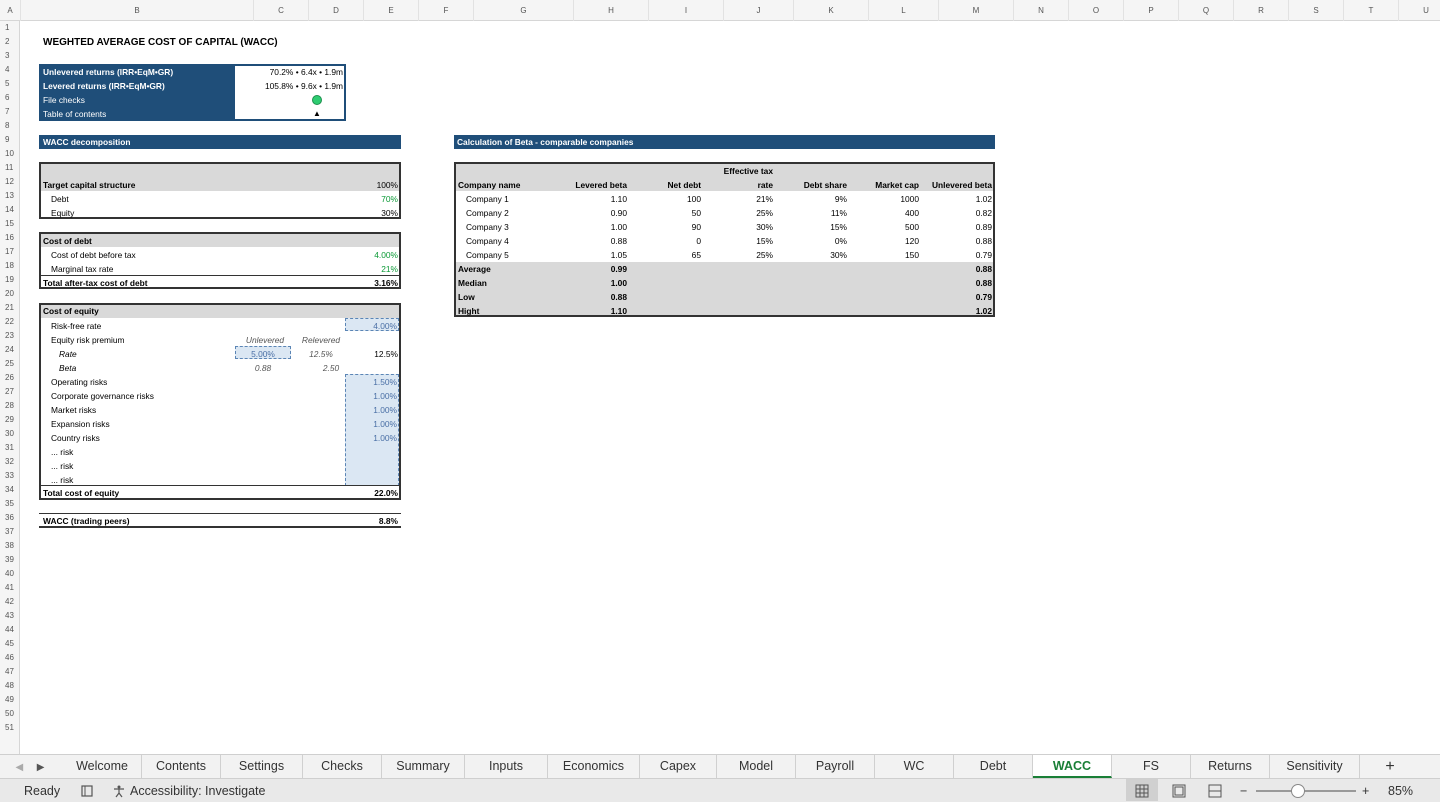 The height and width of the screenshot is (802, 1440). What do you see at coordinates (10, 238) in the screenshot?
I see `row-header: 16` at bounding box center [10, 238].